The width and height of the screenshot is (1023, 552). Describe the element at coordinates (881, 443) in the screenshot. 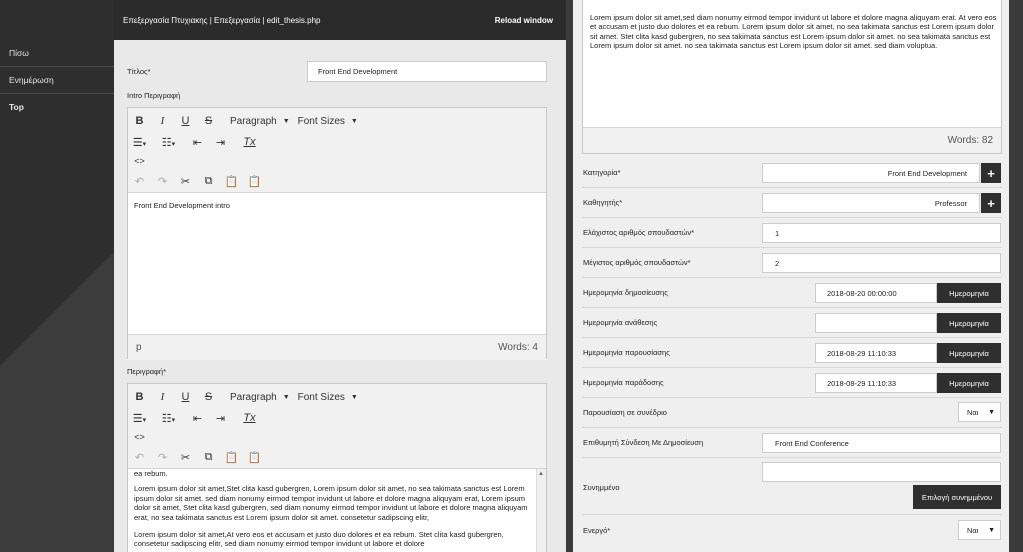

I see `desired-link-input: Front End Conference` at that location.